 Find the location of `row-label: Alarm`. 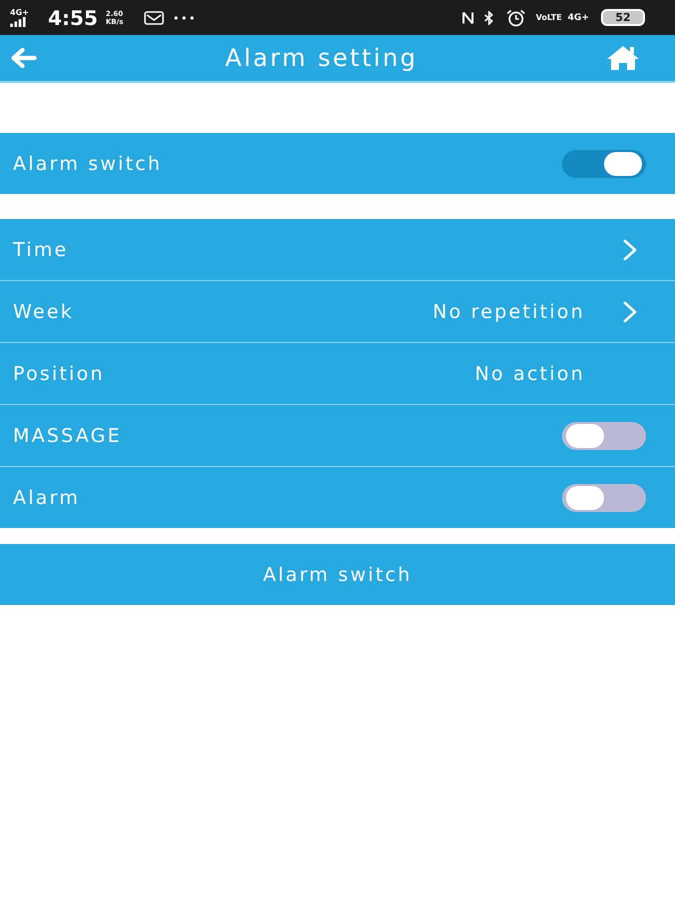

row-label: Alarm is located at coordinates (47, 497).